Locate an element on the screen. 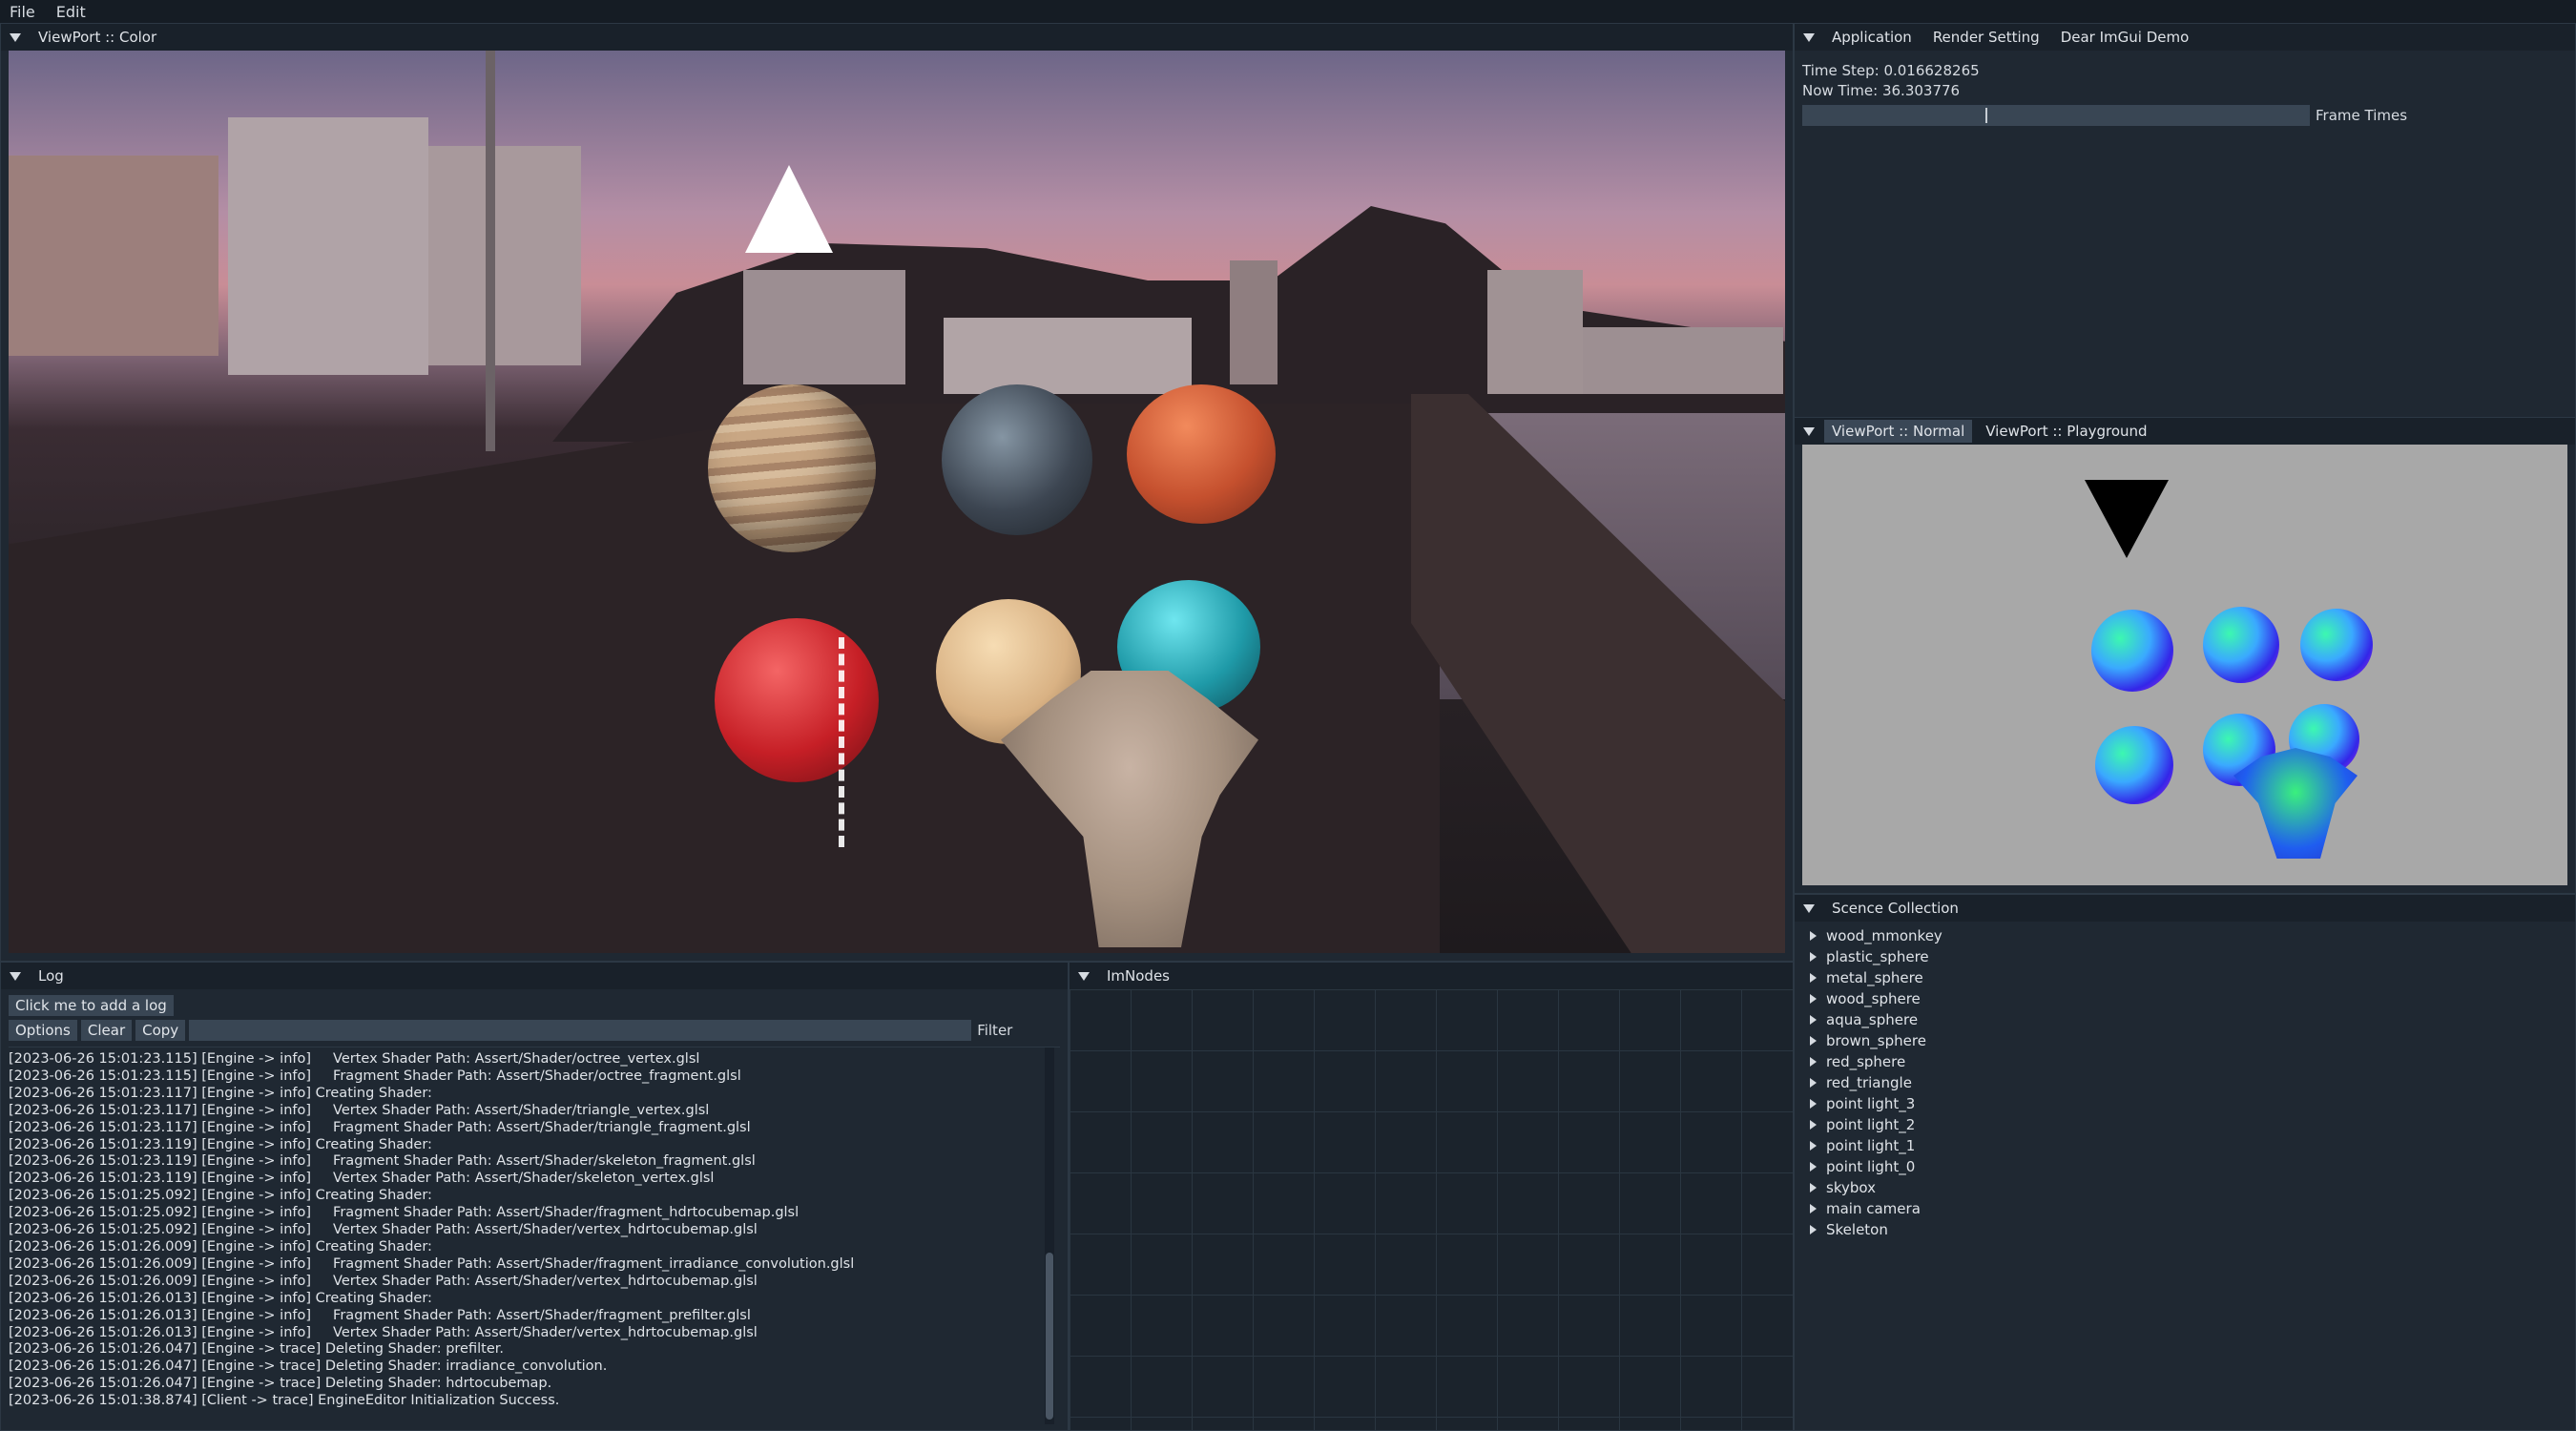 This screenshot has height=1431, width=2576. menu-file: File is located at coordinates (22, 12).